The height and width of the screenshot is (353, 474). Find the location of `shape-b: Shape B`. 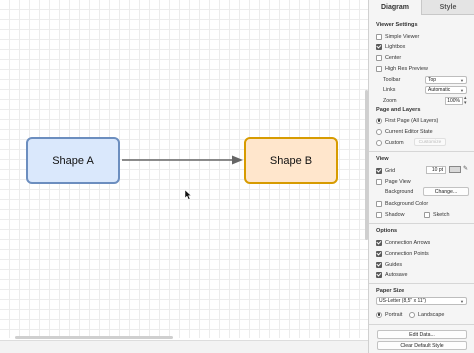

shape-b: Shape B is located at coordinates (291, 160).